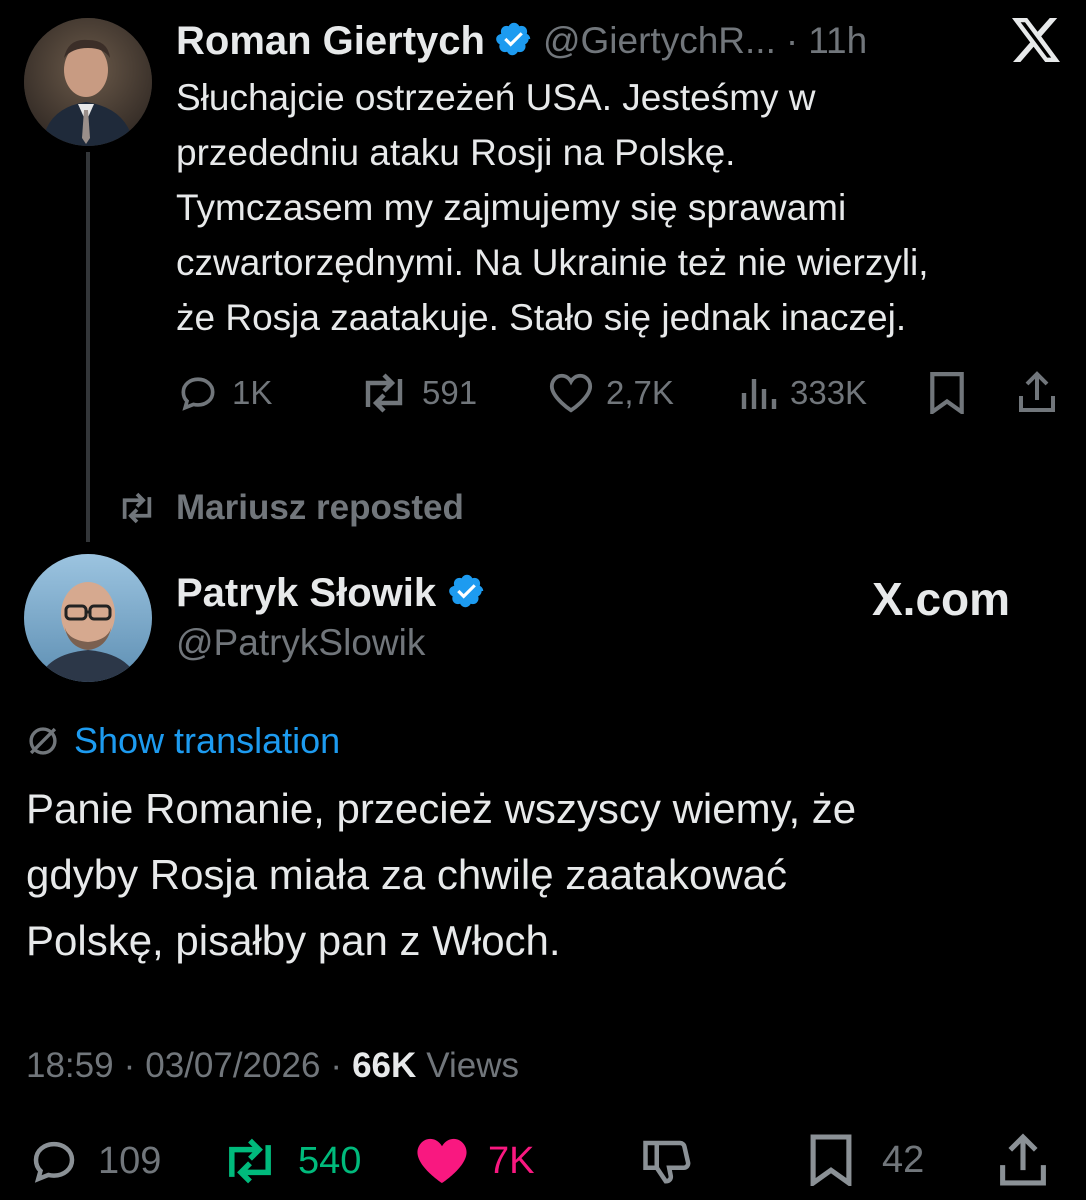 Image resolution: width=1086 pixels, height=1200 pixels. Describe the element at coordinates (300, 643) in the screenshot. I see `author-handle: @PatrykSlowik` at that location.